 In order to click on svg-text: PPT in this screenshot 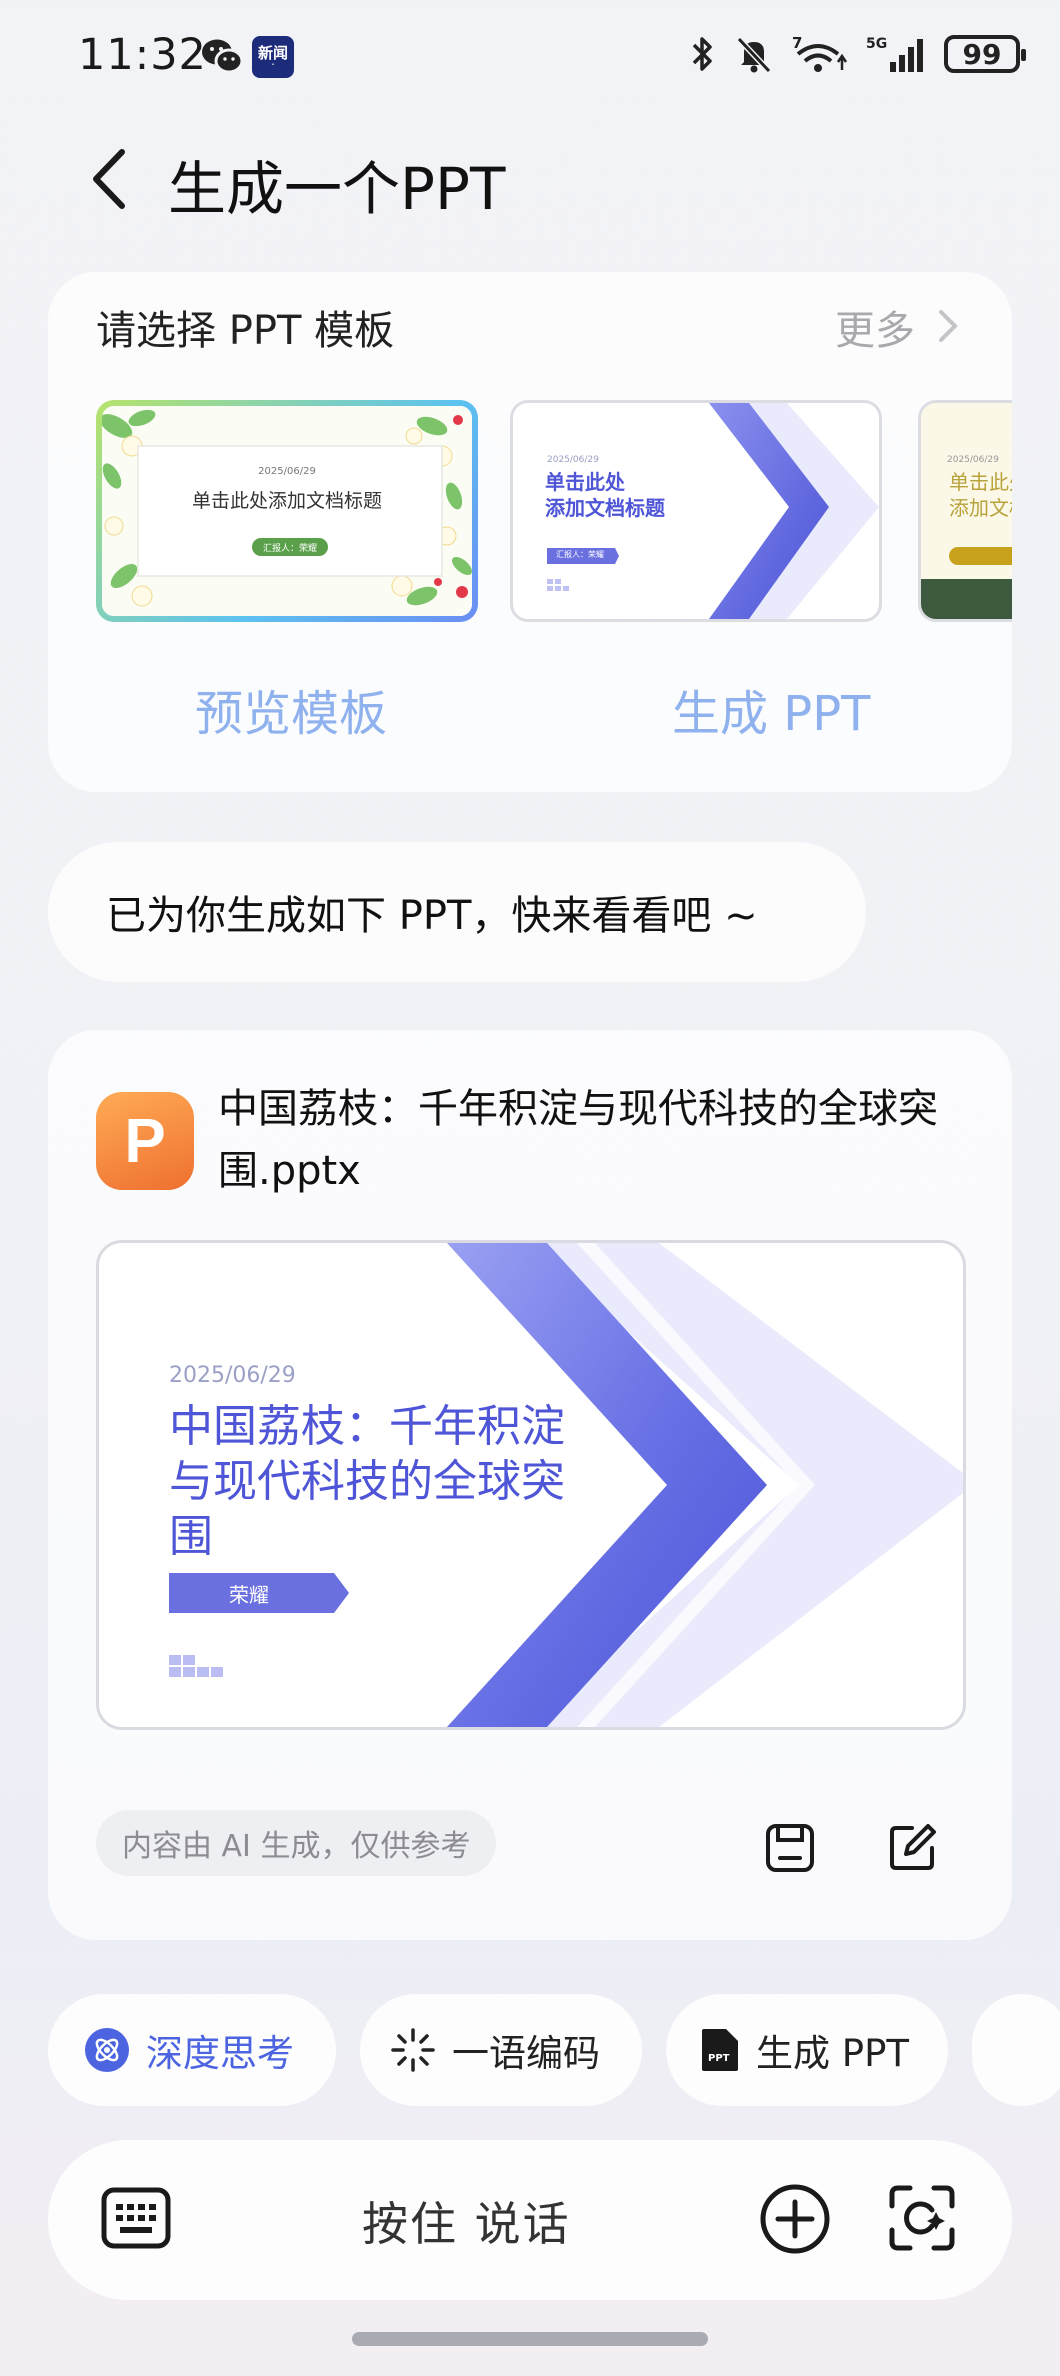, I will do `click(719, 2058)`.